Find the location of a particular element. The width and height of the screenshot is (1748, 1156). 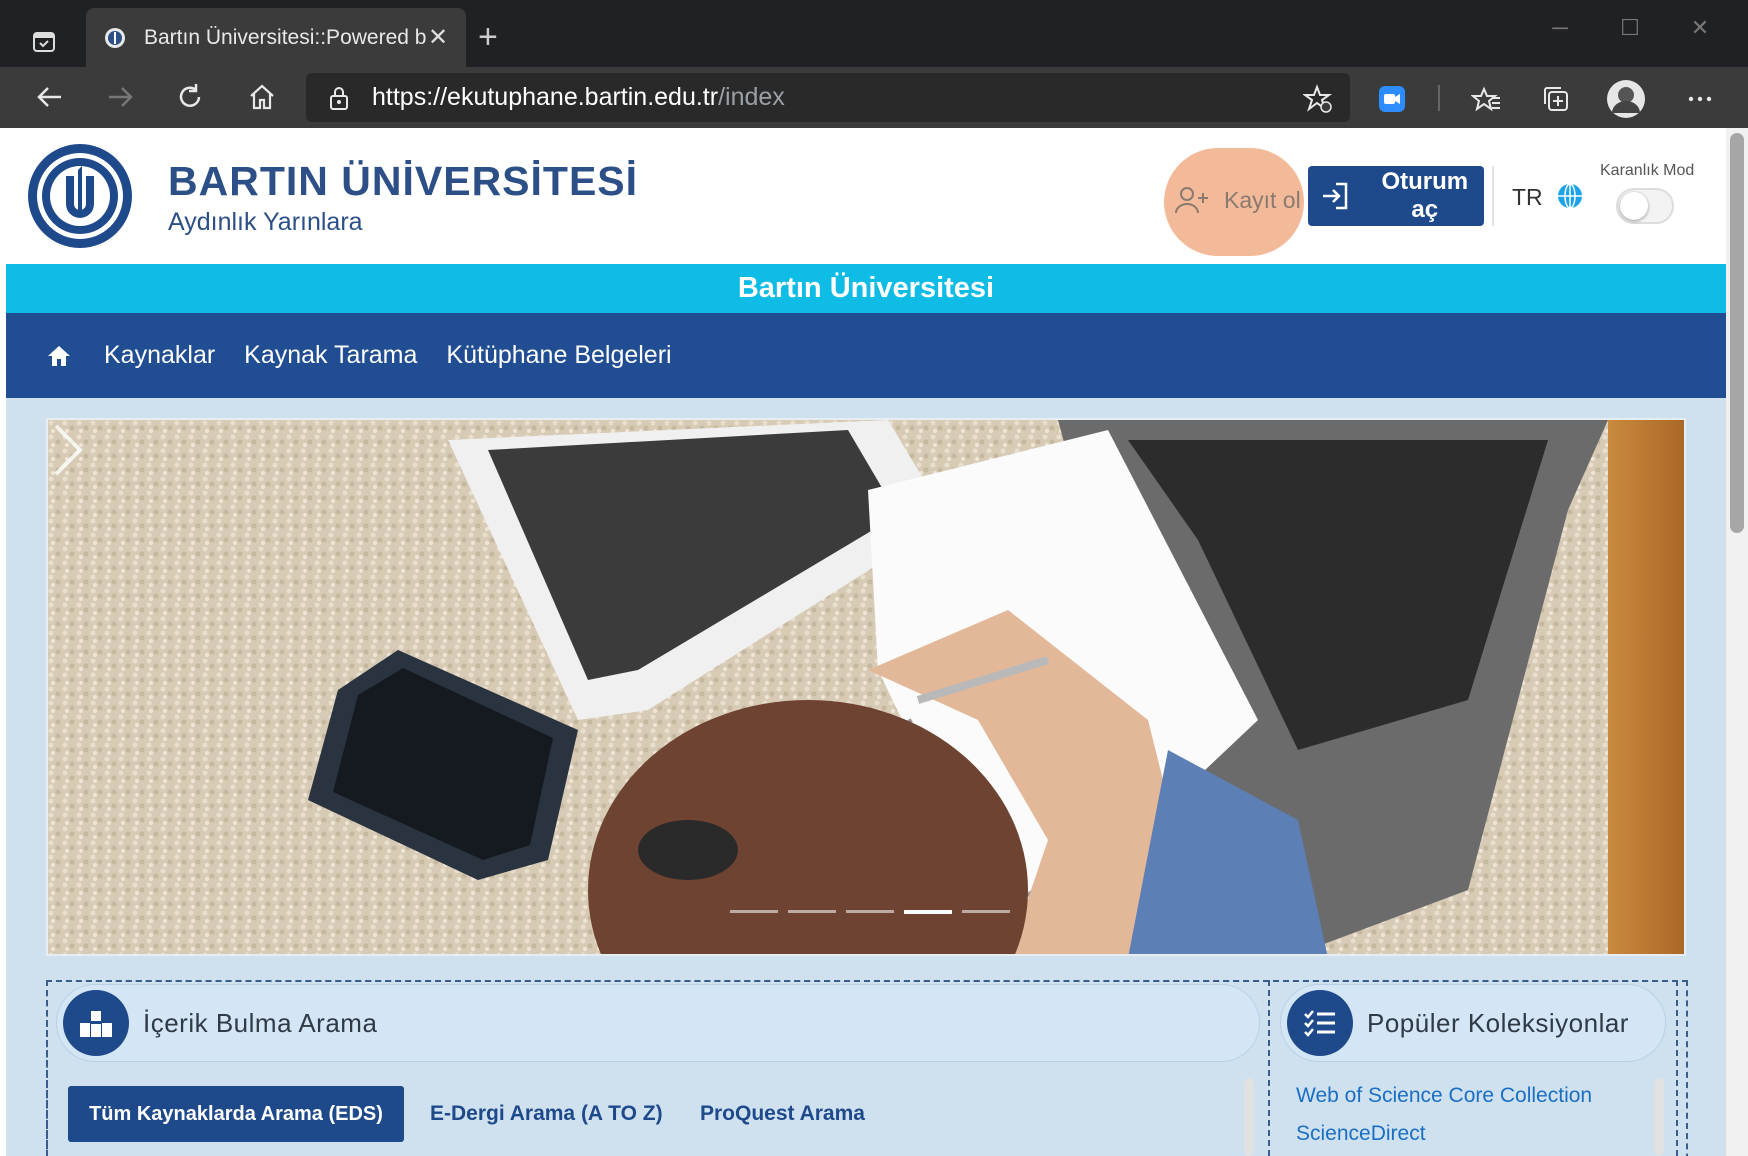

tab-eds-search: Tüm Kaynaklarda Arama (EDS) is located at coordinates (236, 1114).